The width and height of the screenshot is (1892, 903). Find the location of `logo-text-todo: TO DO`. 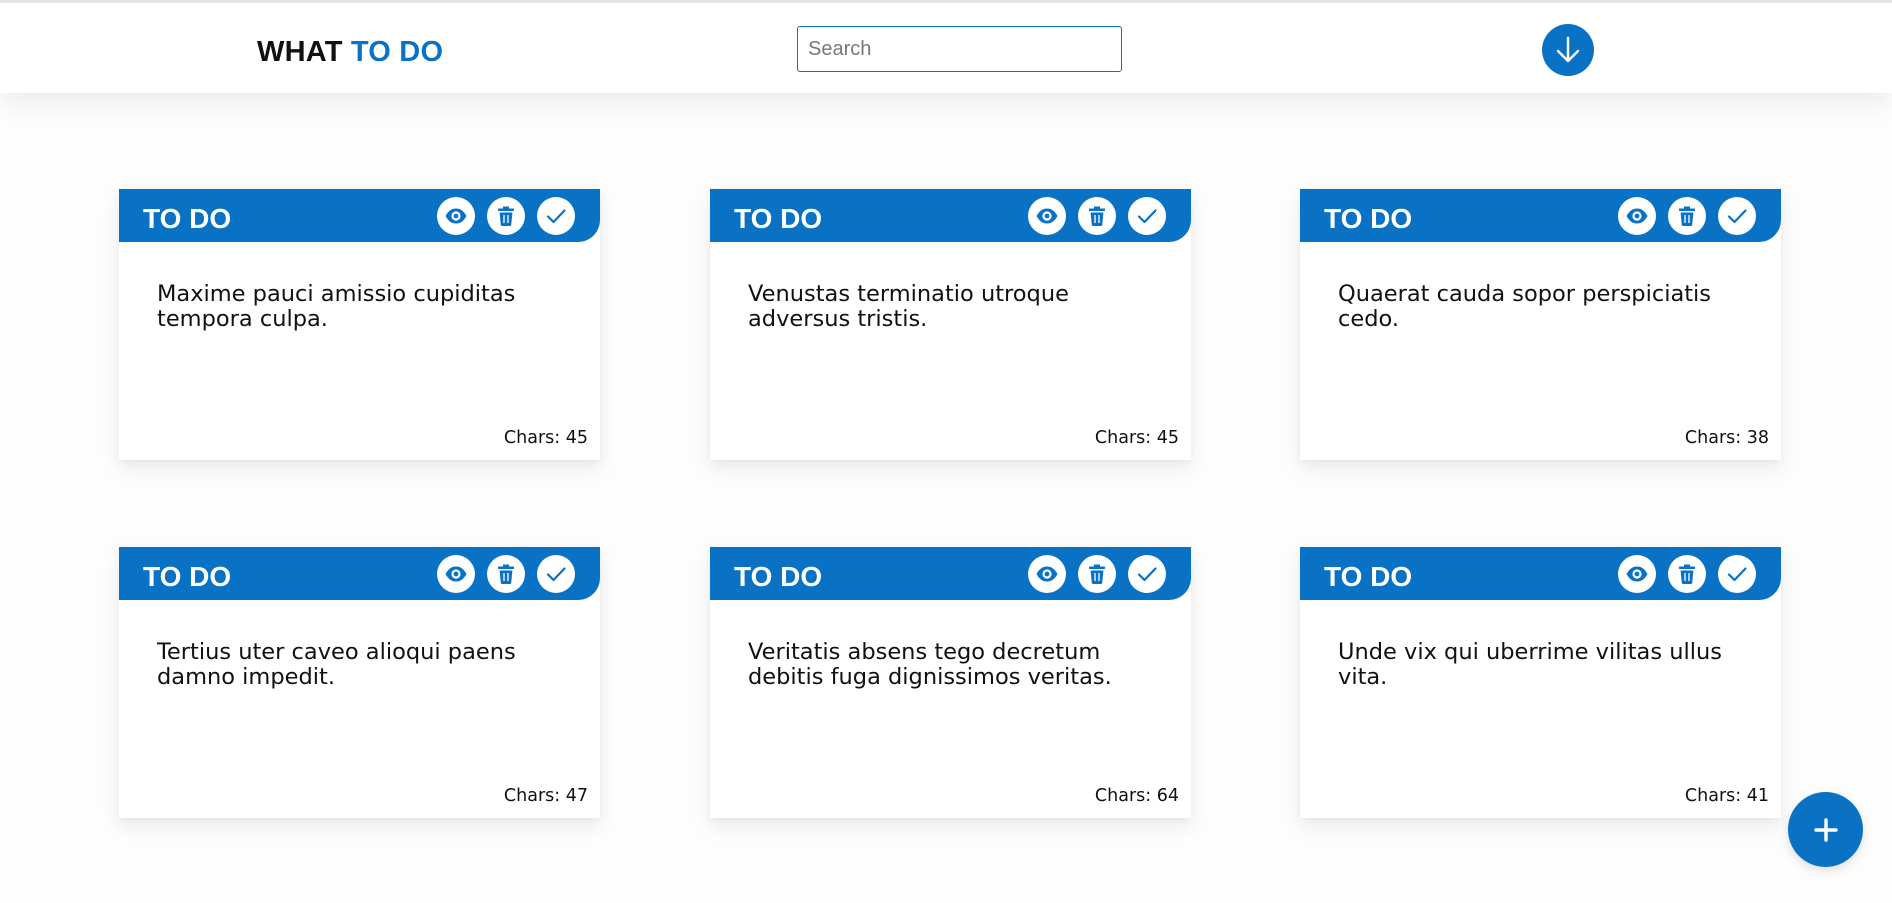

logo-text-todo: TO DO is located at coordinates (397, 52).